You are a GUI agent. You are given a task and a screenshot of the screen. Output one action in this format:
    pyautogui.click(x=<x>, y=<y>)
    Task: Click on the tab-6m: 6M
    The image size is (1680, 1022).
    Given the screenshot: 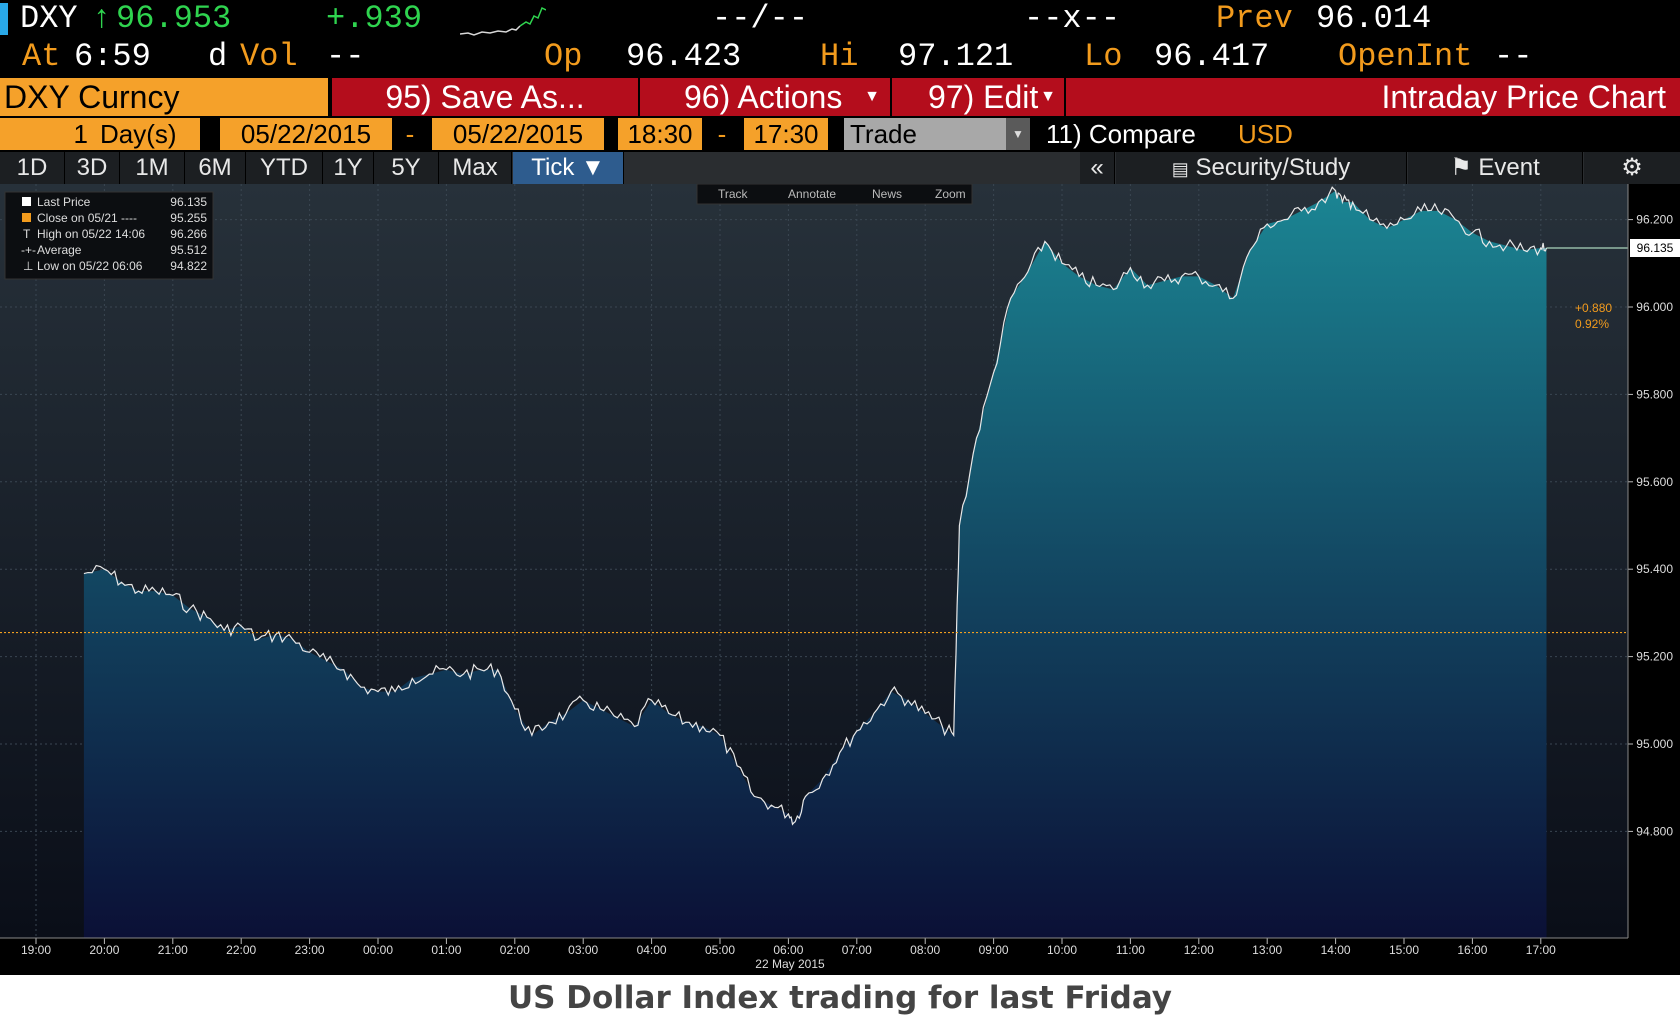 What is the action you would take?
    pyautogui.click(x=215, y=168)
    